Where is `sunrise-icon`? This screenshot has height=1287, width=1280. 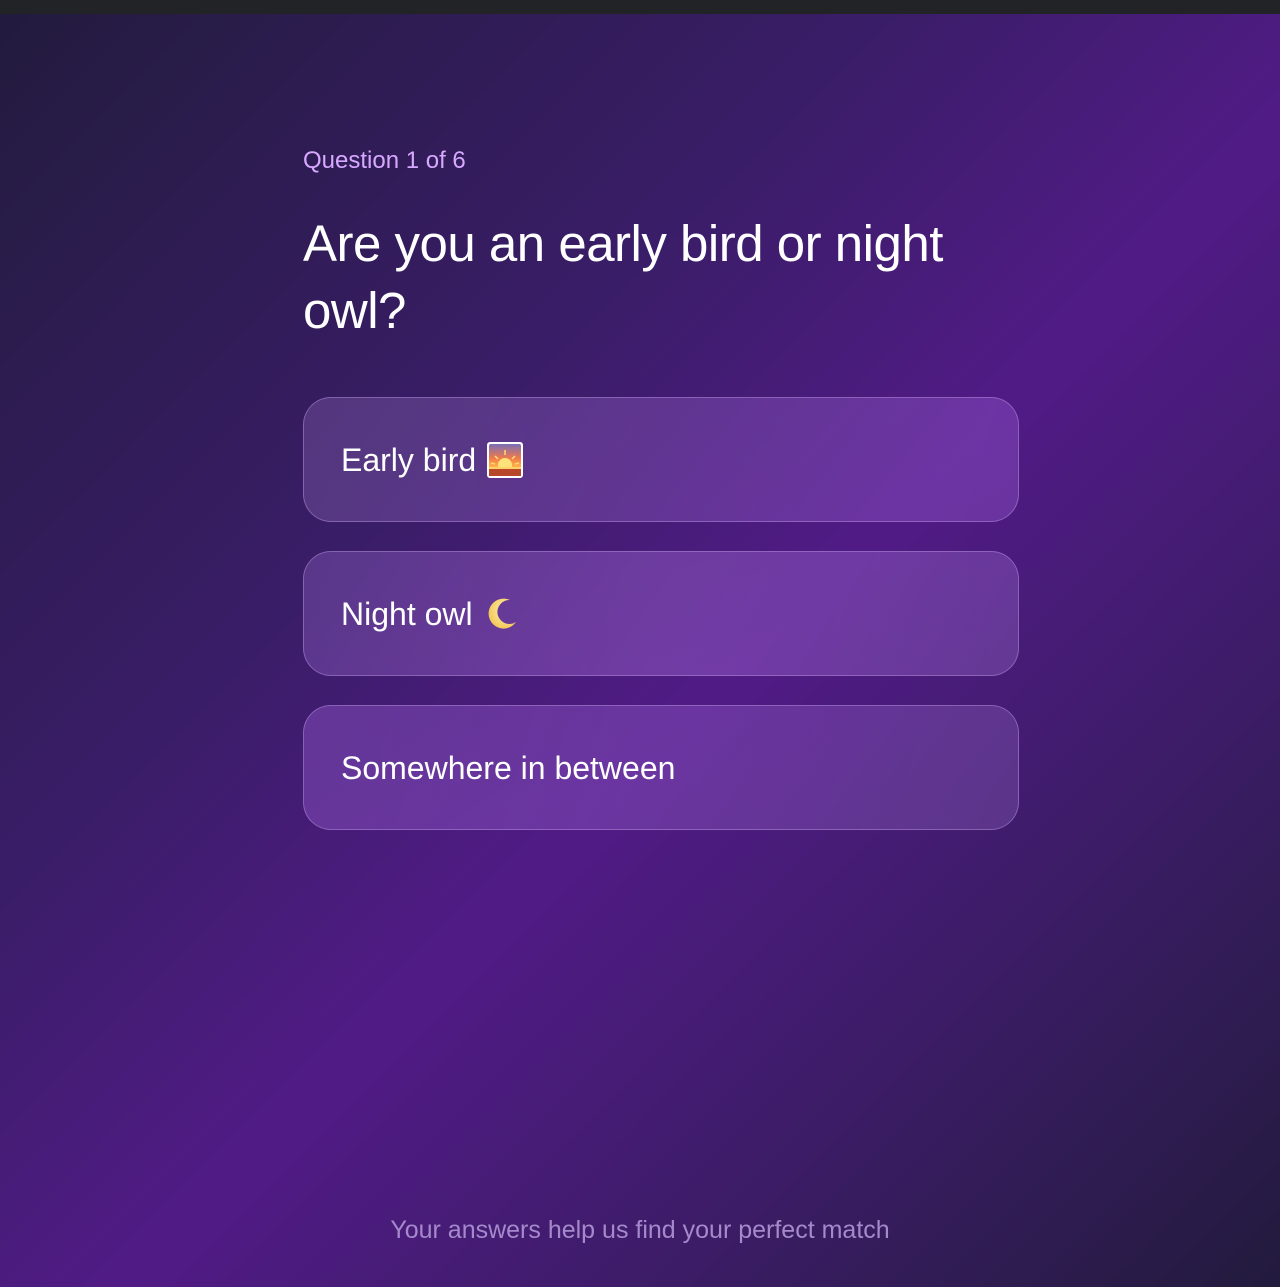
sunrise-icon is located at coordinates (505, 459).